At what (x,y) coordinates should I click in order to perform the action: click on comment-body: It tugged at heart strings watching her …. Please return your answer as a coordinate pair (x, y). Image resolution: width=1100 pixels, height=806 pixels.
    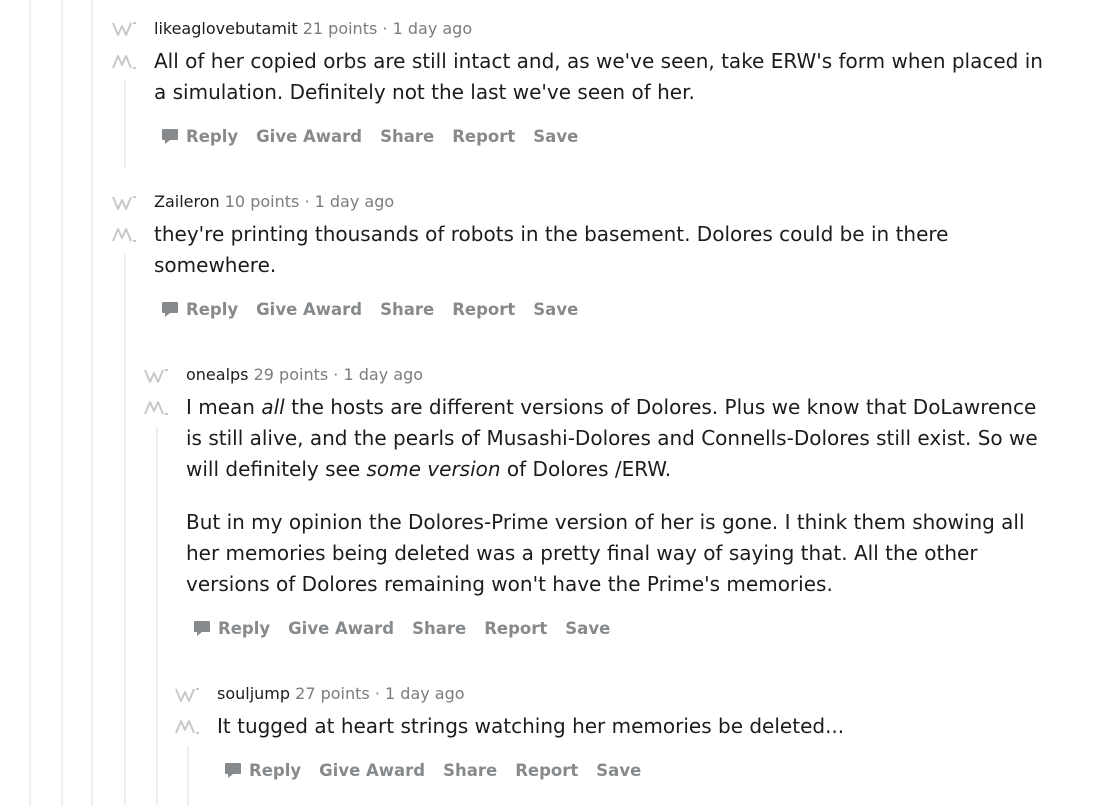
    Looking at the image, I should click on (637, 726).